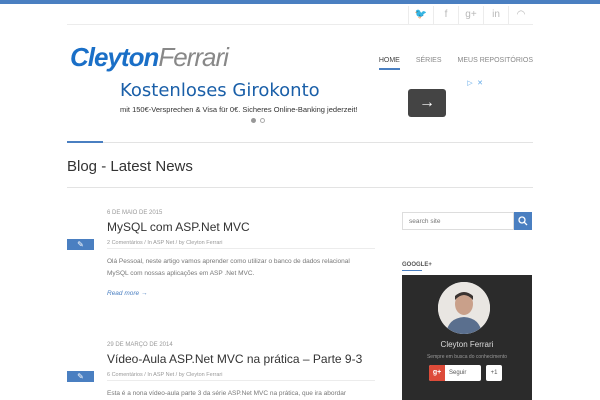  Describe the element at coordinates (495, 63) in the screenshot. I see `nav-repositories: MEUS REPOSITÓRIOS` at that location.